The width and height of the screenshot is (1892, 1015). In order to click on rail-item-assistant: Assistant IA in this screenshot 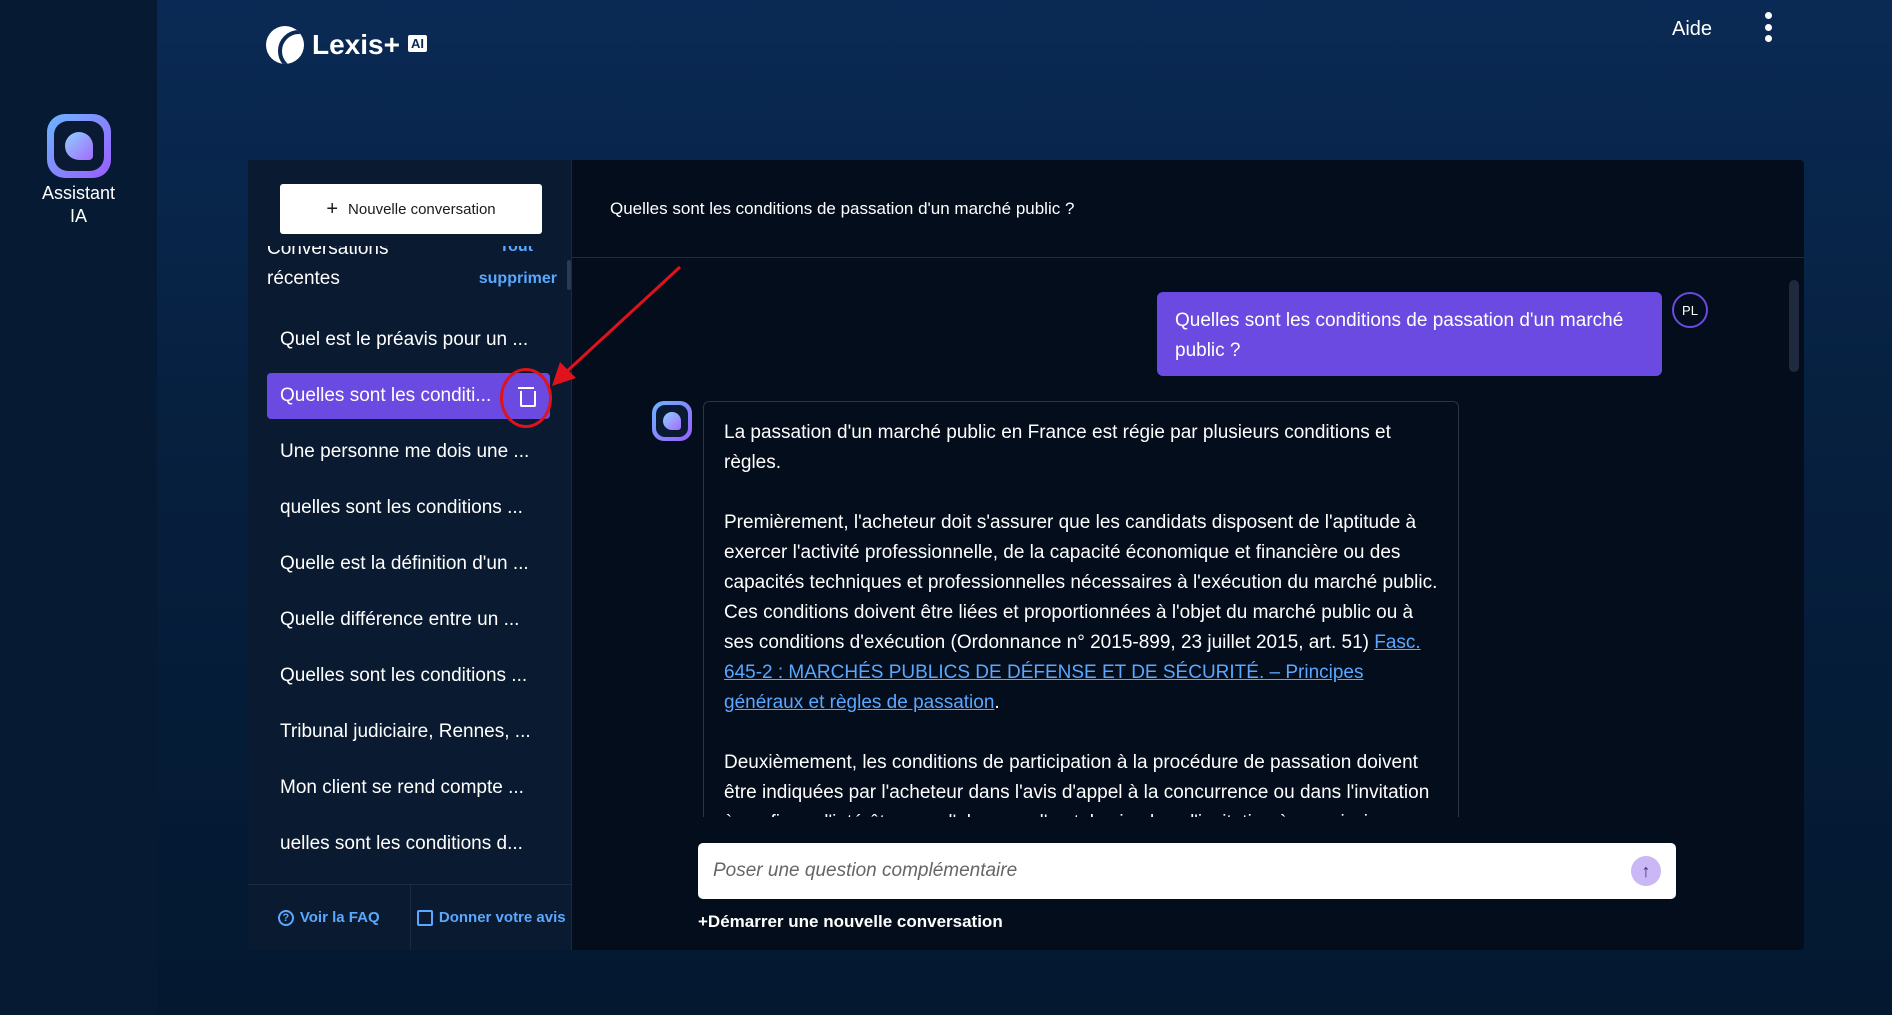, I will do `click(78, 171)`.